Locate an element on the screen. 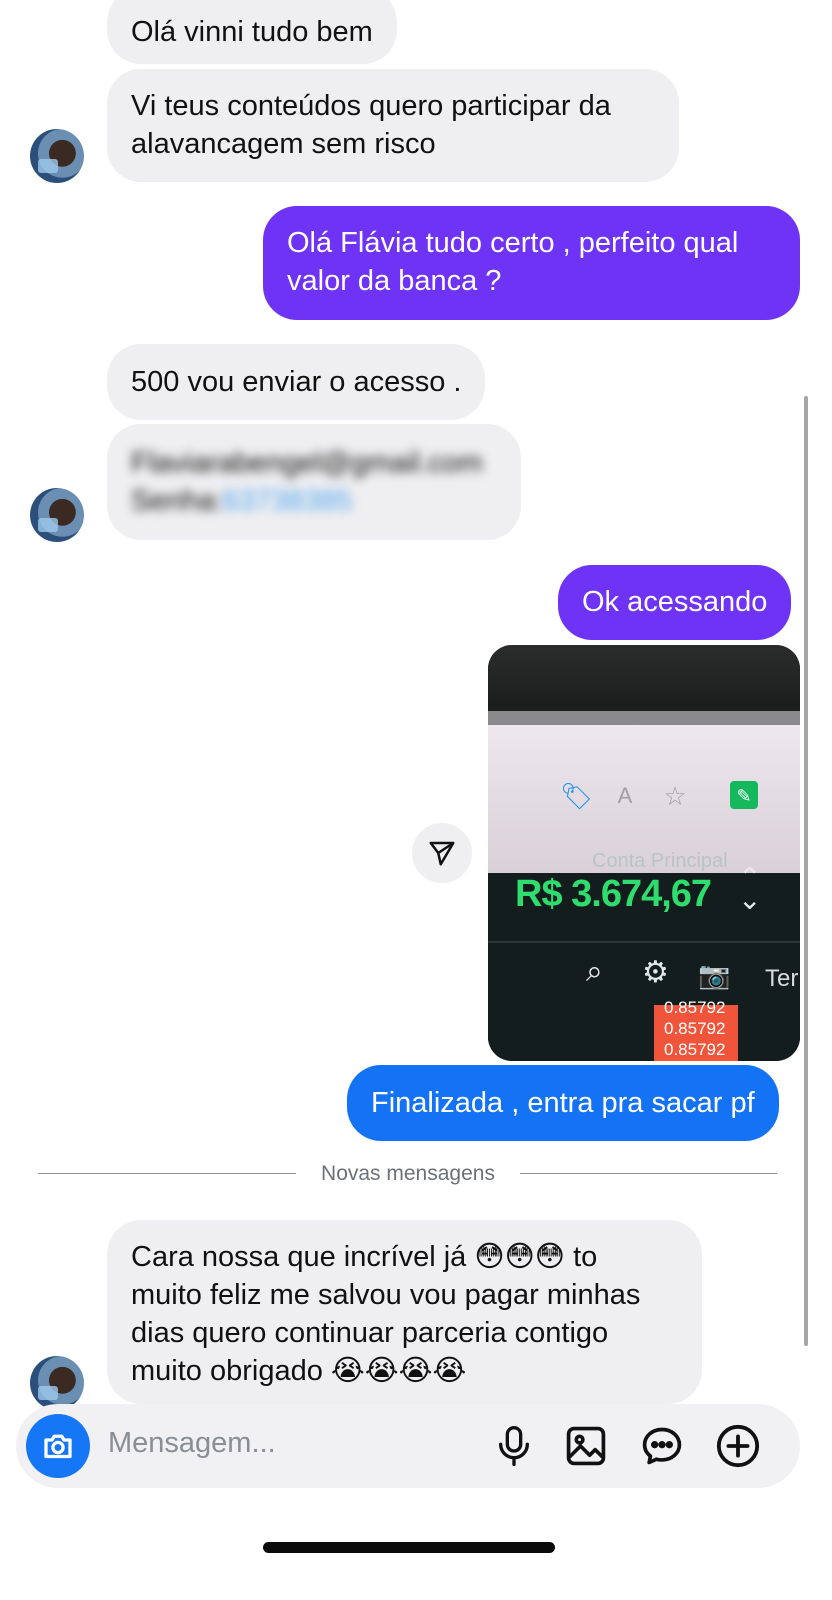  microphone-icon is located at coordinates (514, 1446).